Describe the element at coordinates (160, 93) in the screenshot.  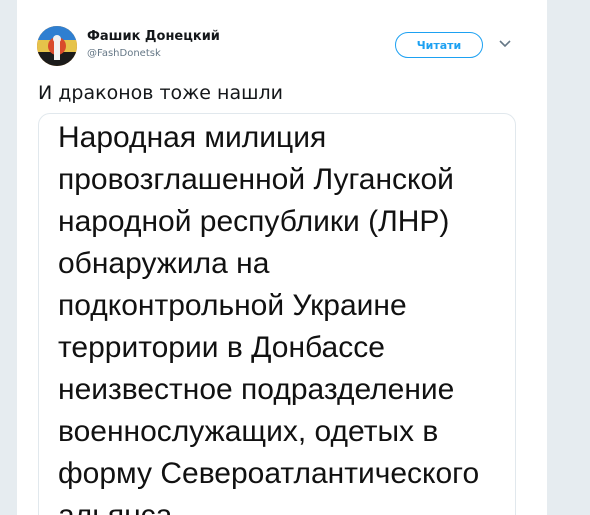
I see `tweet-text: И драконов тоже нашли` at that location.